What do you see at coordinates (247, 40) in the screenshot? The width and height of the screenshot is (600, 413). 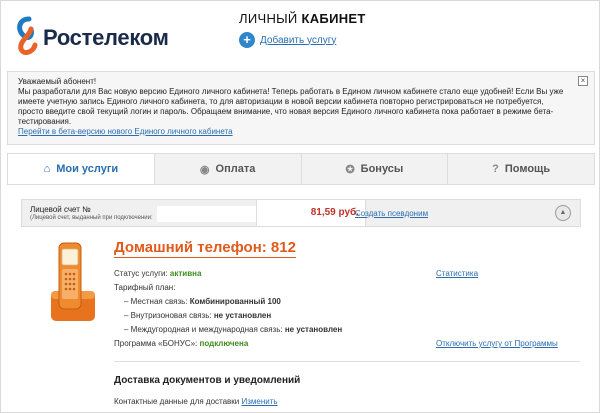 I see `plus-icon: +` at bounding box center [247, 40].